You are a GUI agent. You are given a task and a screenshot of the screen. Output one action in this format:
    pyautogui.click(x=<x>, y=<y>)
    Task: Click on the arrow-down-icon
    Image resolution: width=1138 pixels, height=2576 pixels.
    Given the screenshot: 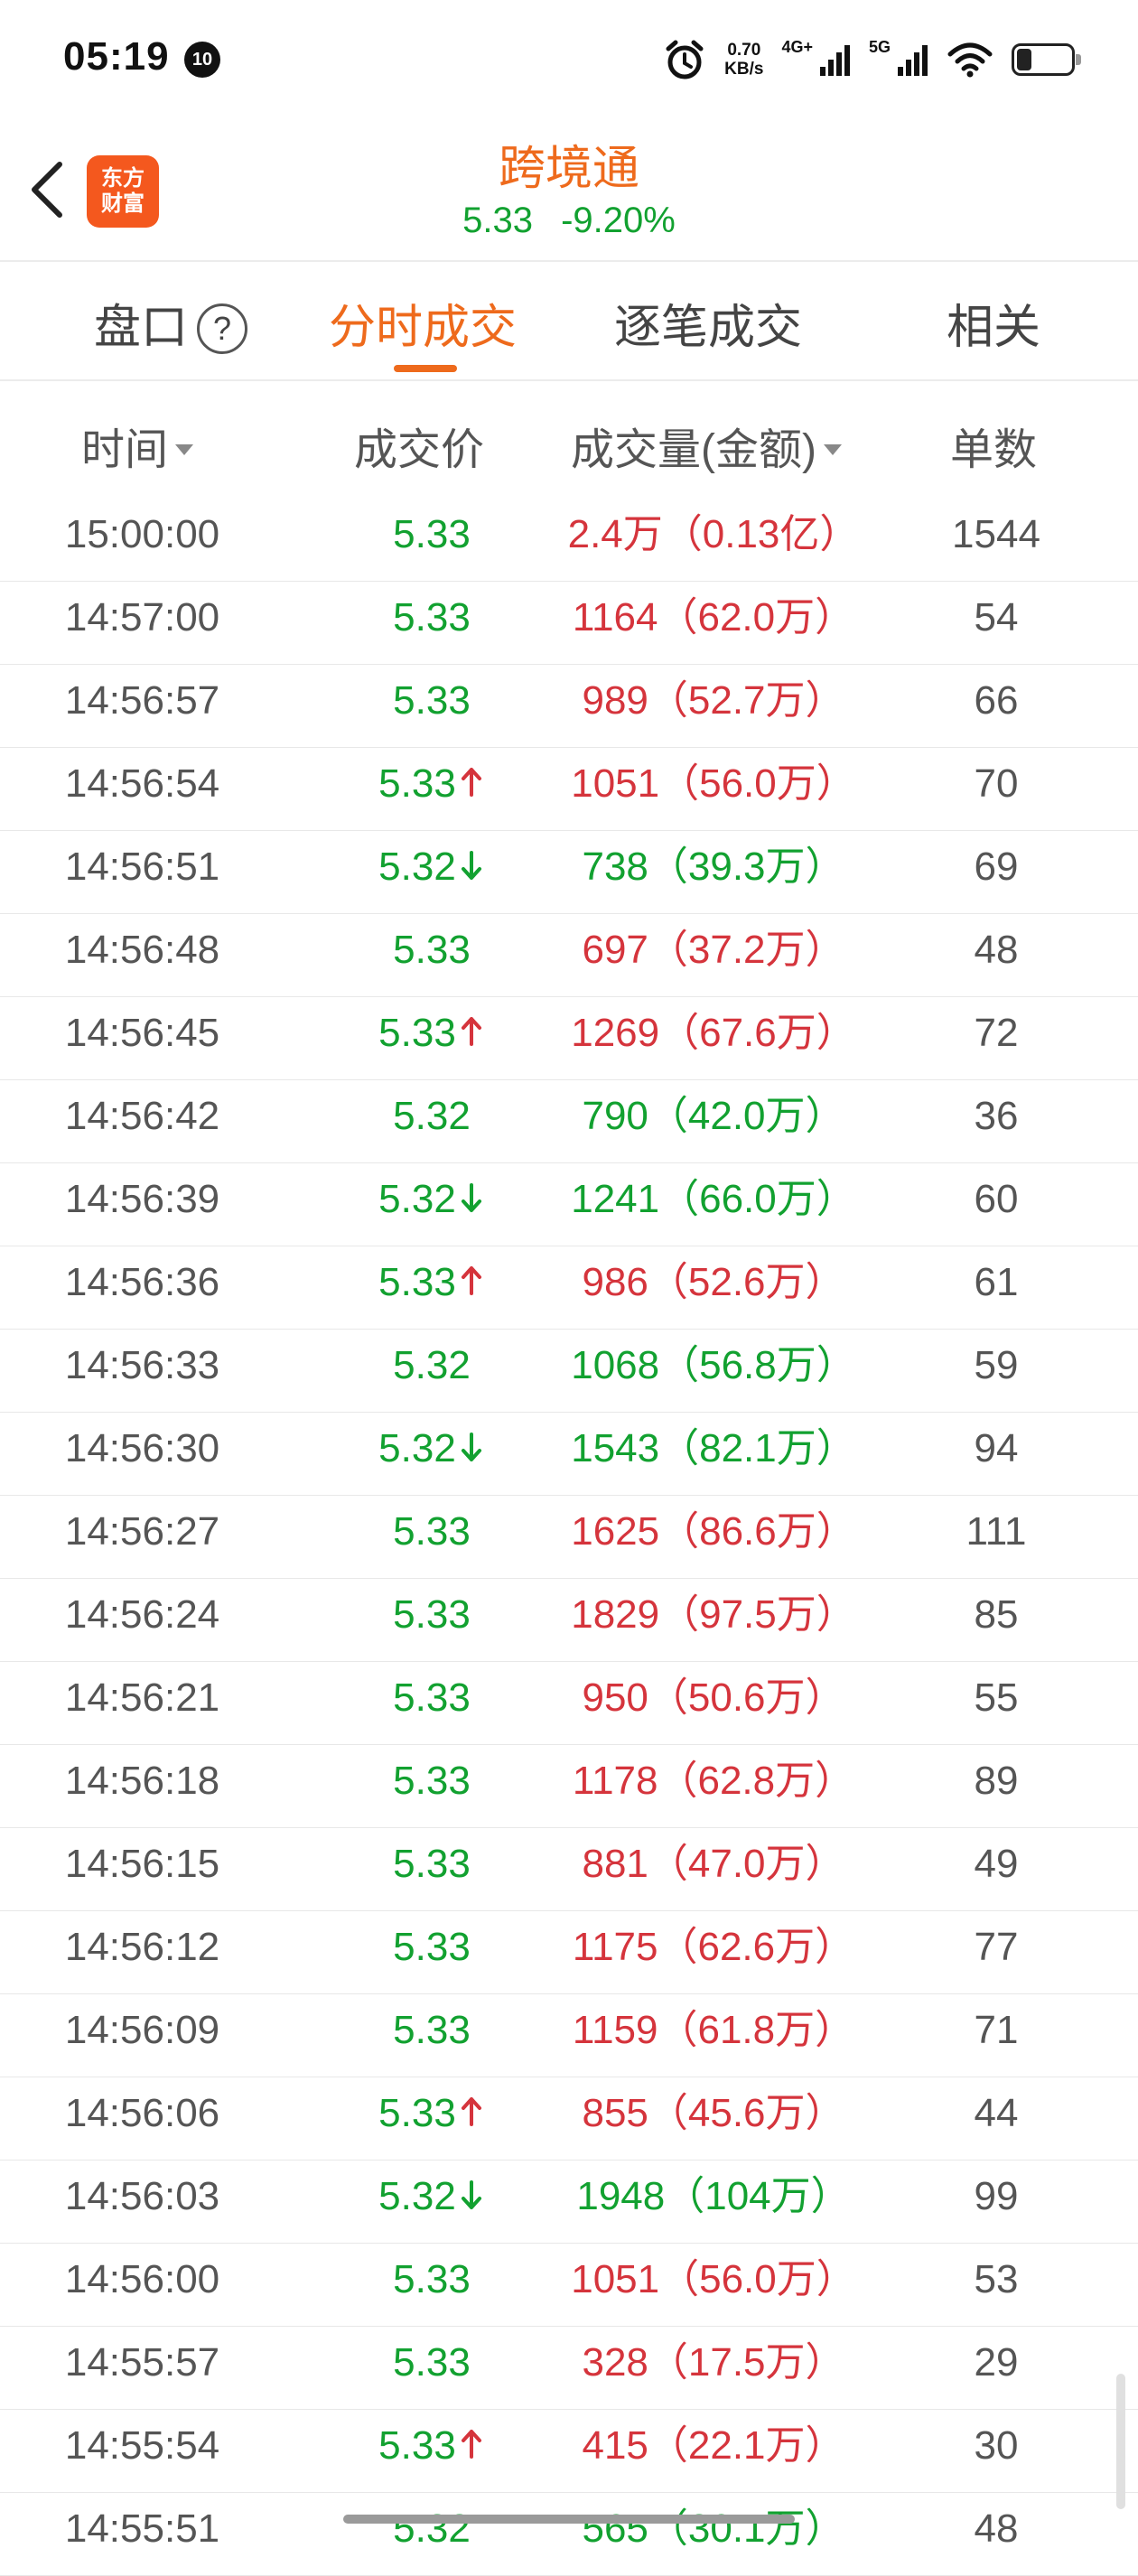 What is the action you would take?
    pyautogui.click(x=471, y=2194)
    